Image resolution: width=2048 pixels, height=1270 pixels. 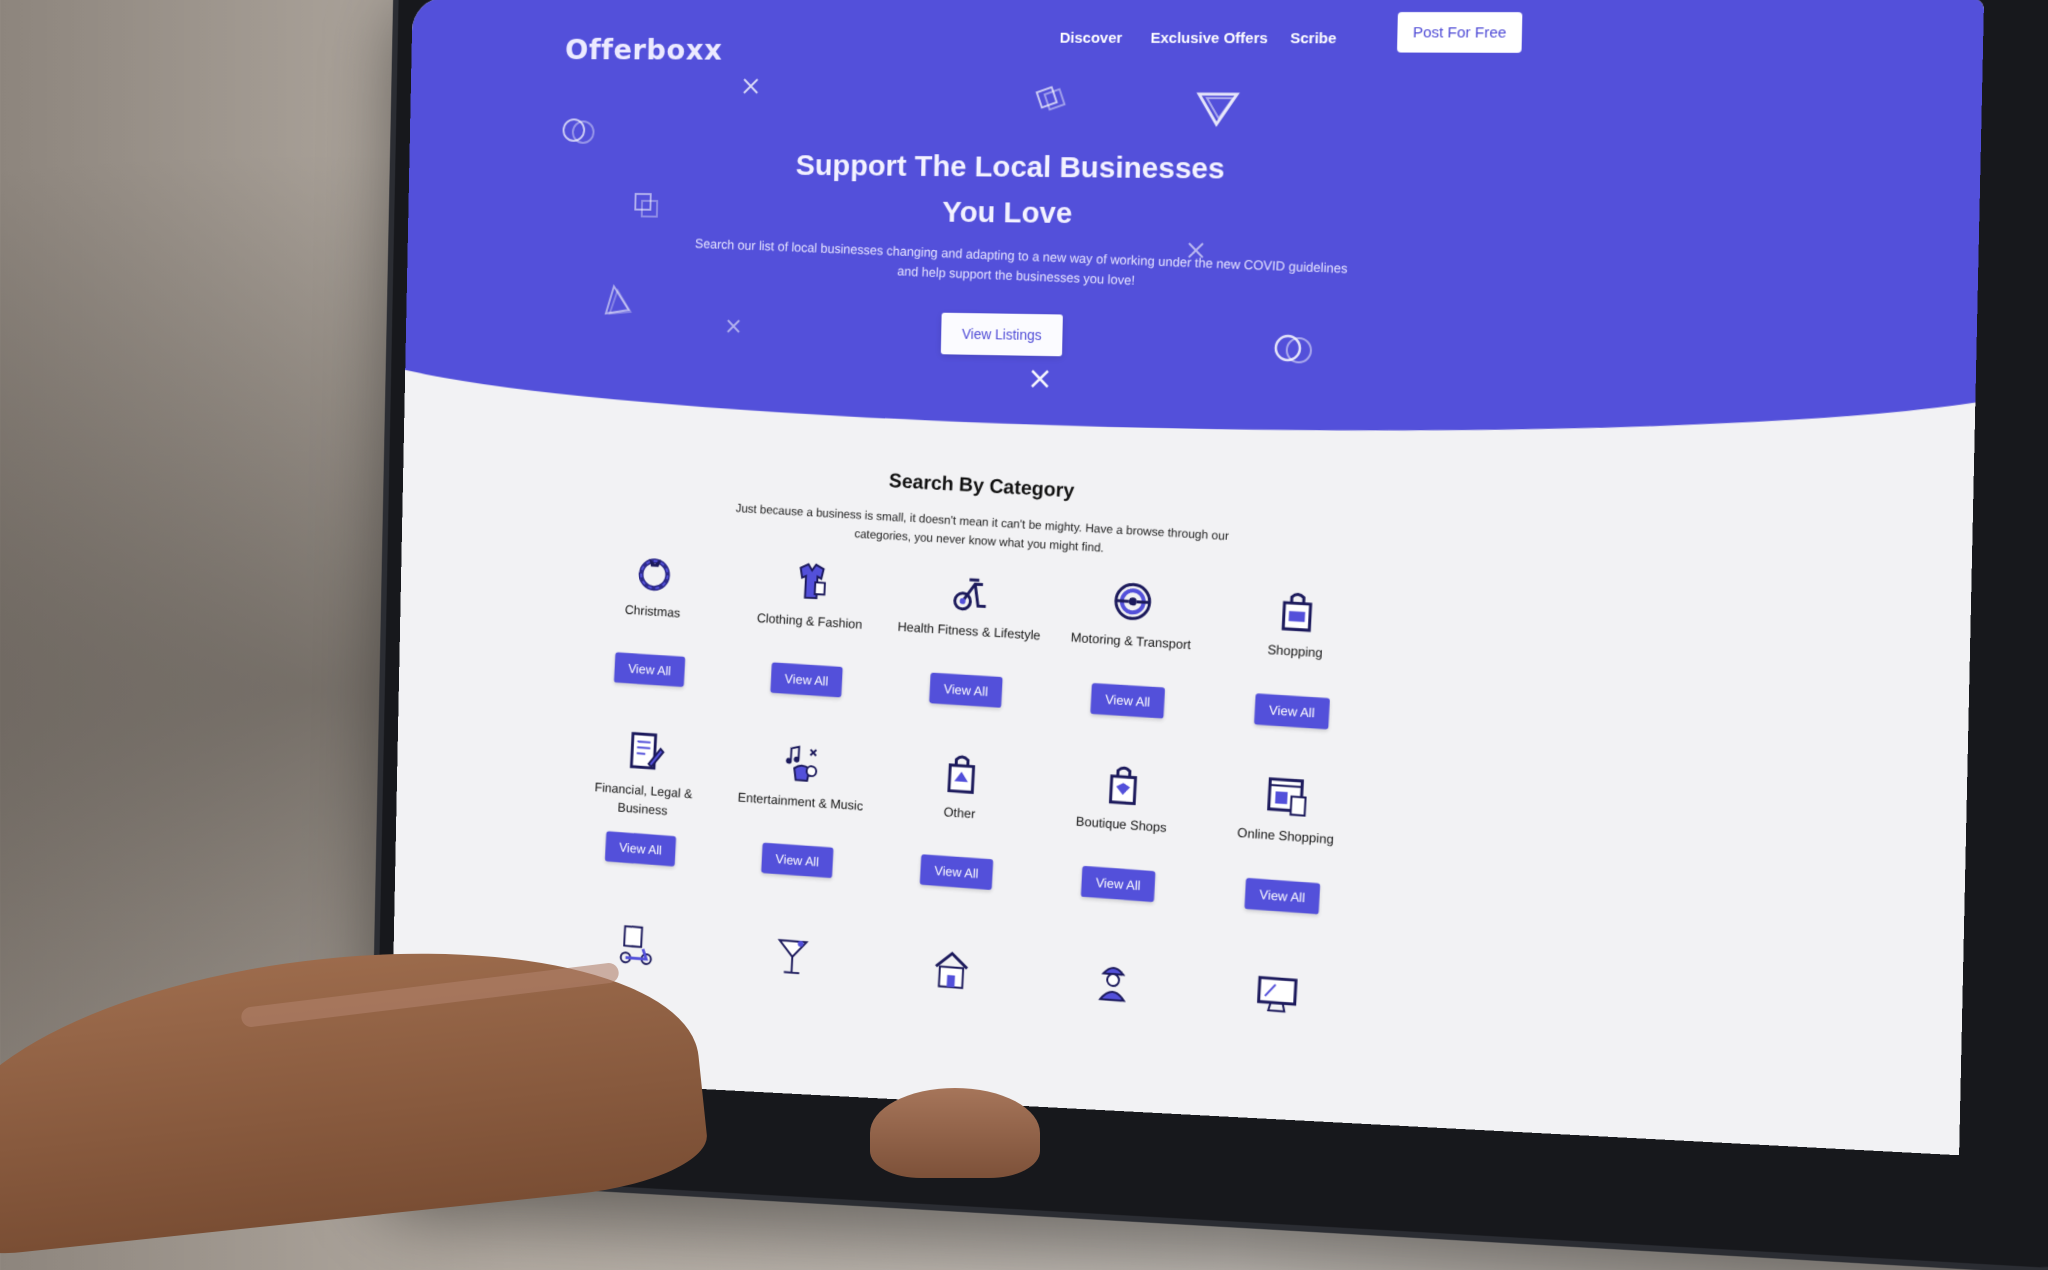 I want to click on category-name: Online Shopping, so click(x=1285, y=845).